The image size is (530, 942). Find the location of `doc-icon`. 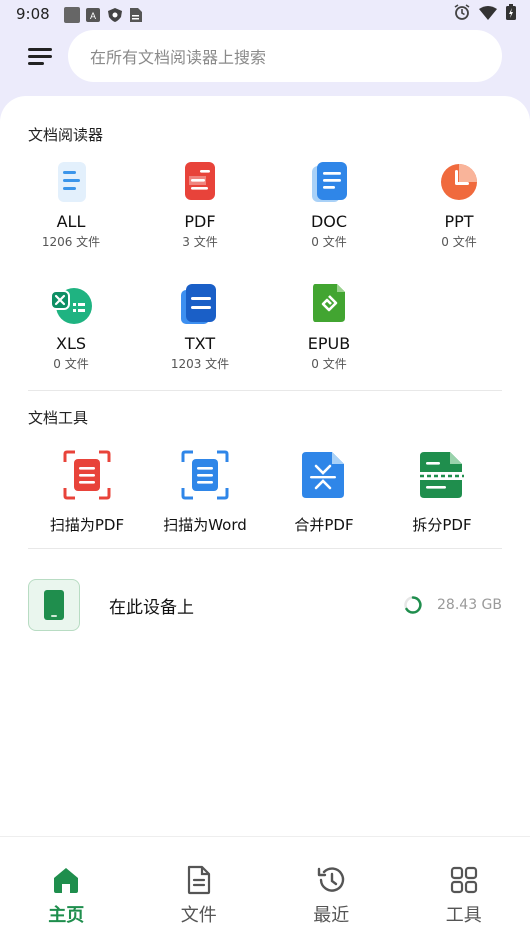

doc-icon is located at coordinates (329, 182).